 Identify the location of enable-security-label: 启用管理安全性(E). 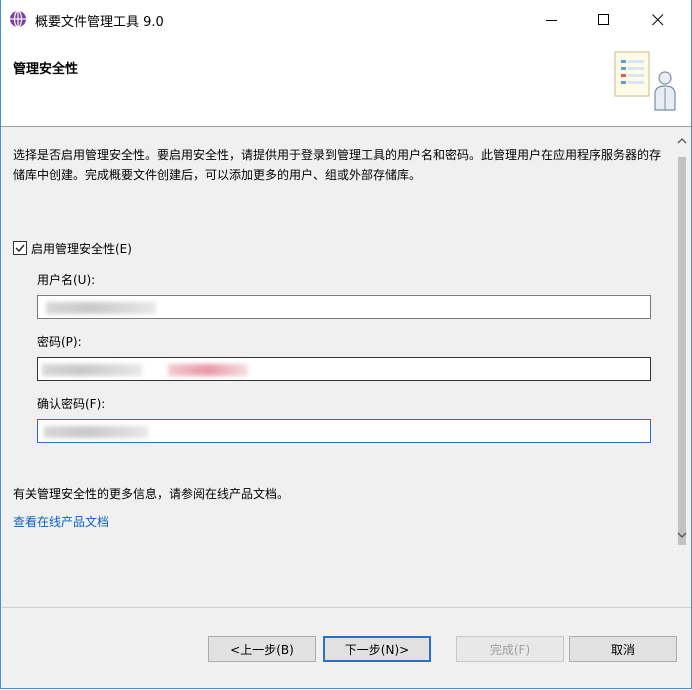
(81, 248).